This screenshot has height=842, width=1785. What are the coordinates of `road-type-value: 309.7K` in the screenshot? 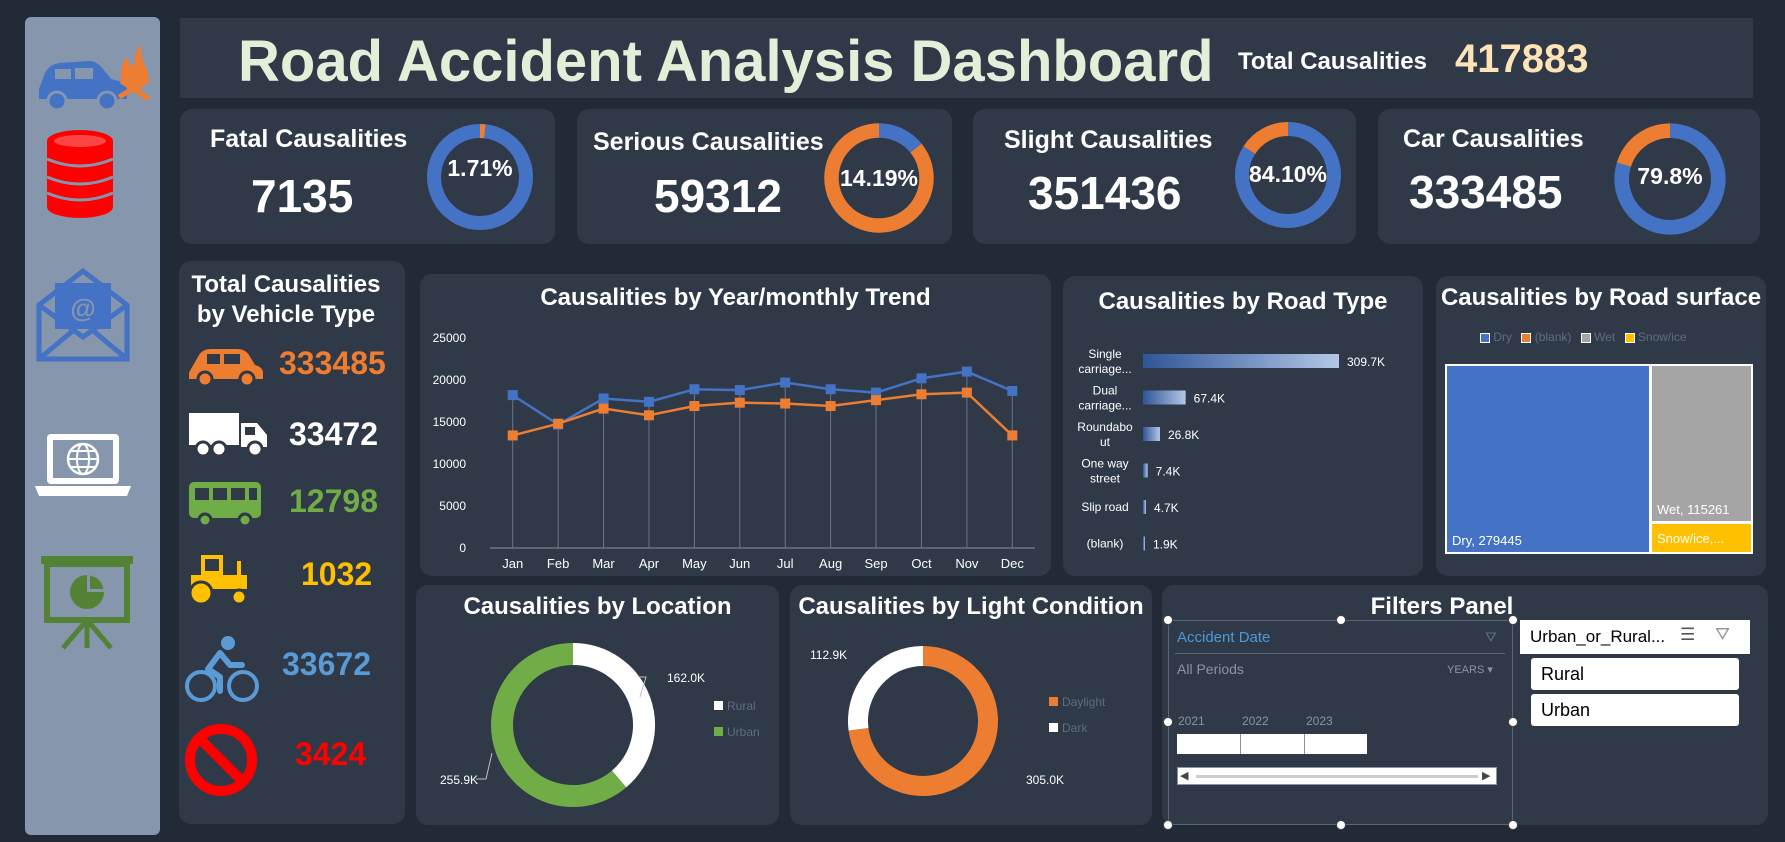 It's located at (1366, 362).